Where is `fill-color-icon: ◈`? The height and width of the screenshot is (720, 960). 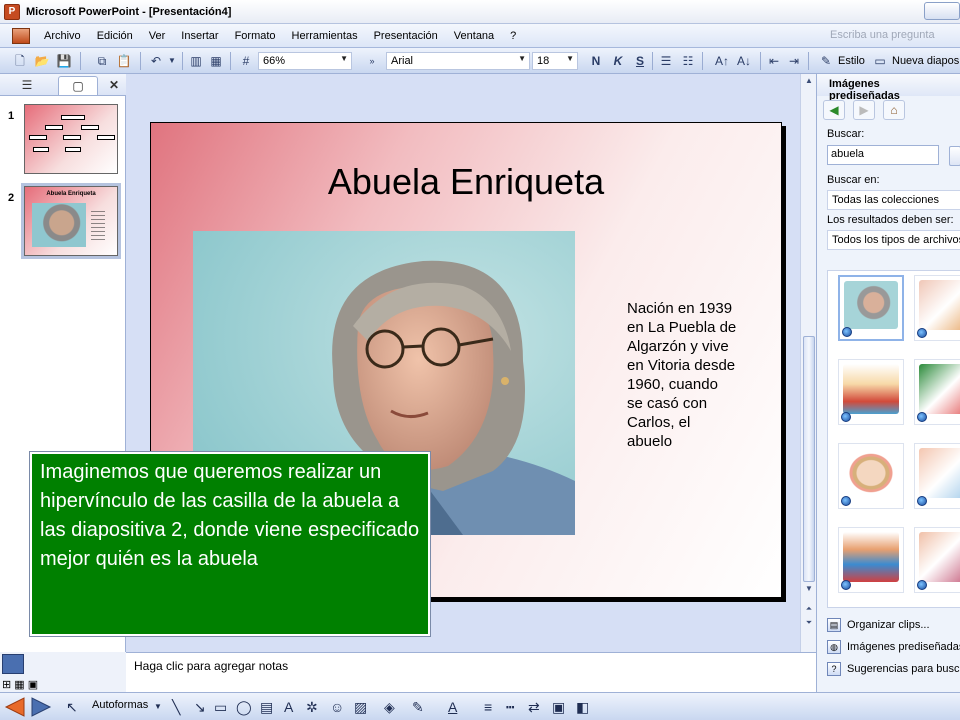 fill-color-icon: ◈ is located at coordinates (389, 707).